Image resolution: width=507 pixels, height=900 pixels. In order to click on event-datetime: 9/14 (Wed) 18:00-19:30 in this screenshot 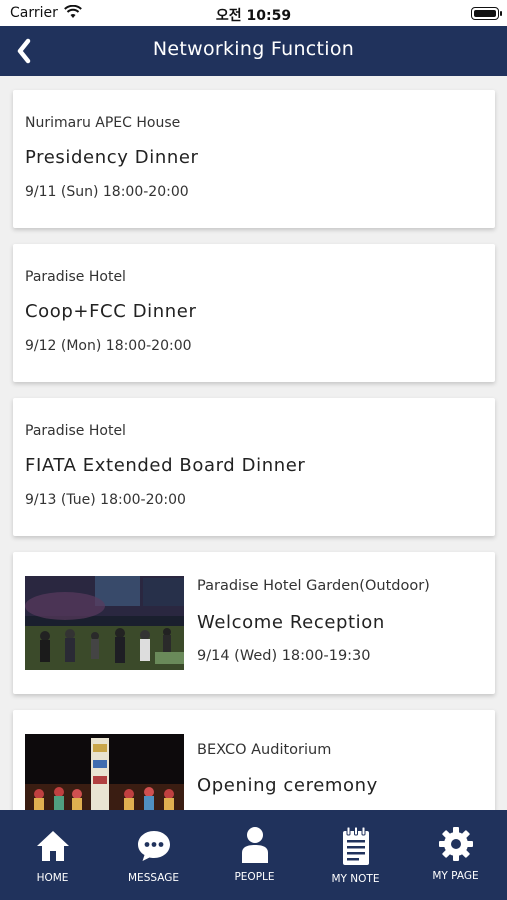, I will do `click(284, 656)`.